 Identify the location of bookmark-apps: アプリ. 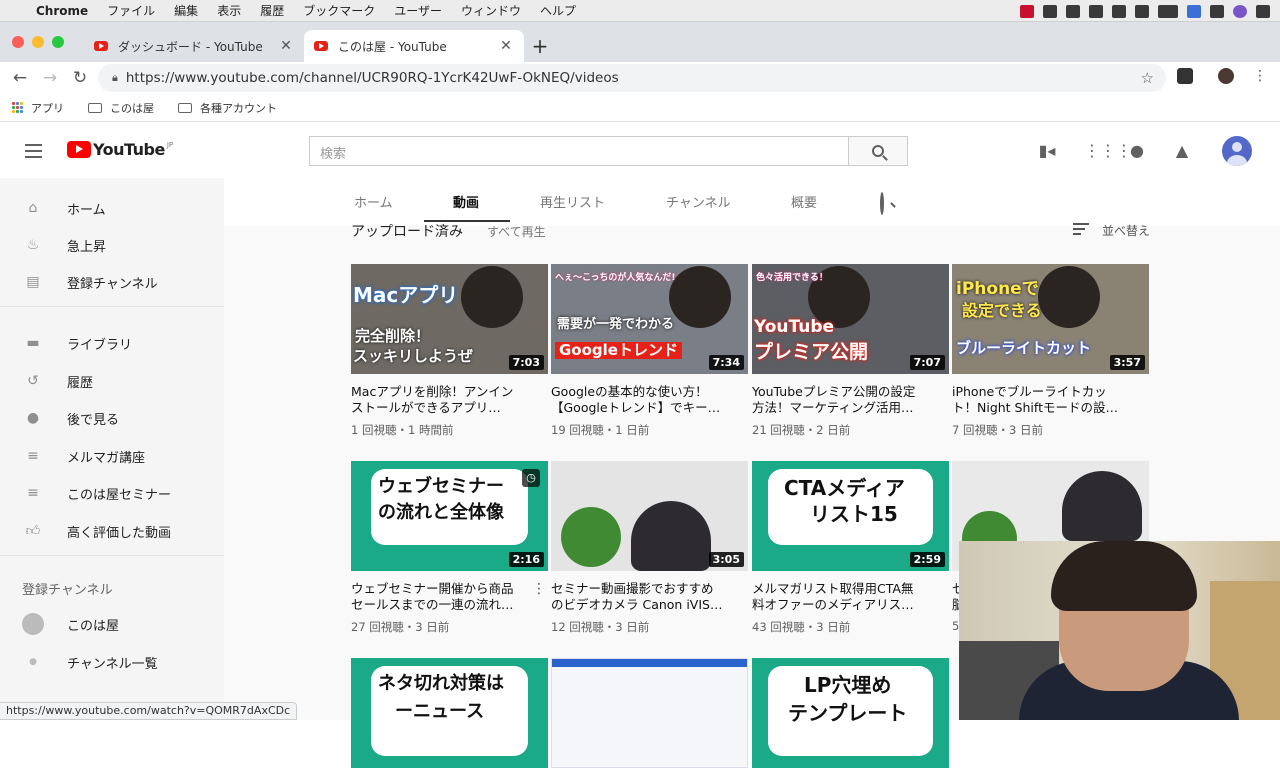
(38, 108).